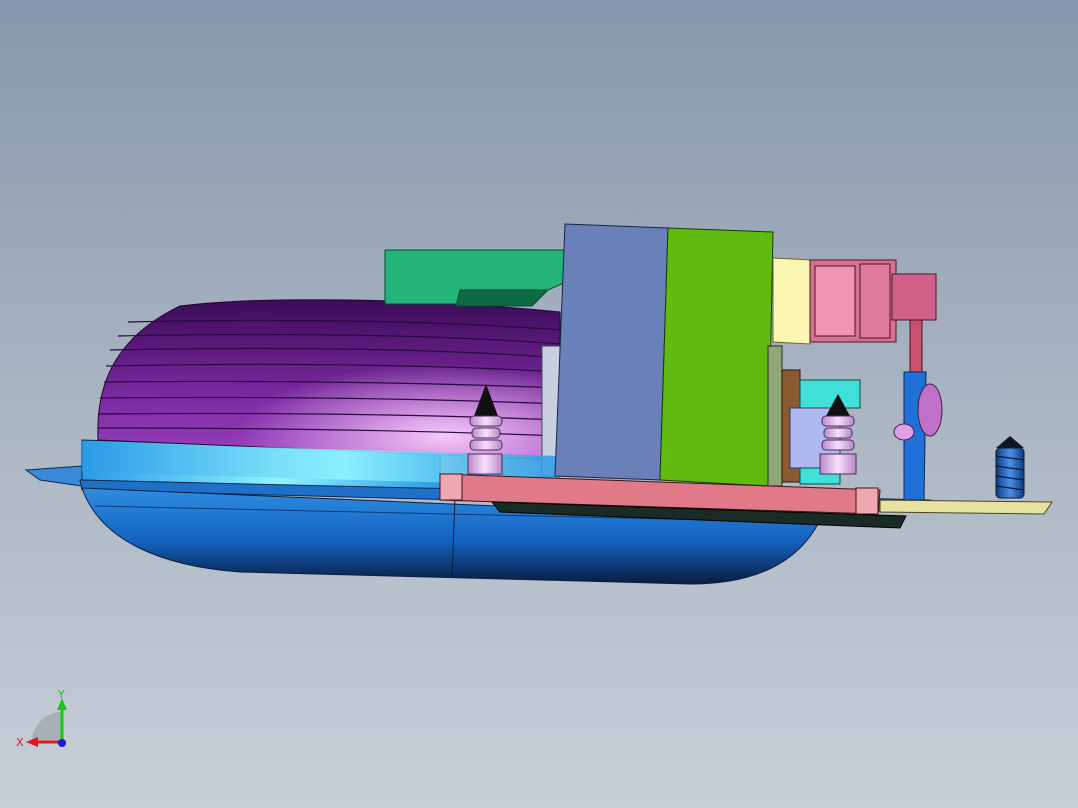  Describe the element at coordinates (41, 718) in the screenshot. I see `view-triad: Y X` at that location.